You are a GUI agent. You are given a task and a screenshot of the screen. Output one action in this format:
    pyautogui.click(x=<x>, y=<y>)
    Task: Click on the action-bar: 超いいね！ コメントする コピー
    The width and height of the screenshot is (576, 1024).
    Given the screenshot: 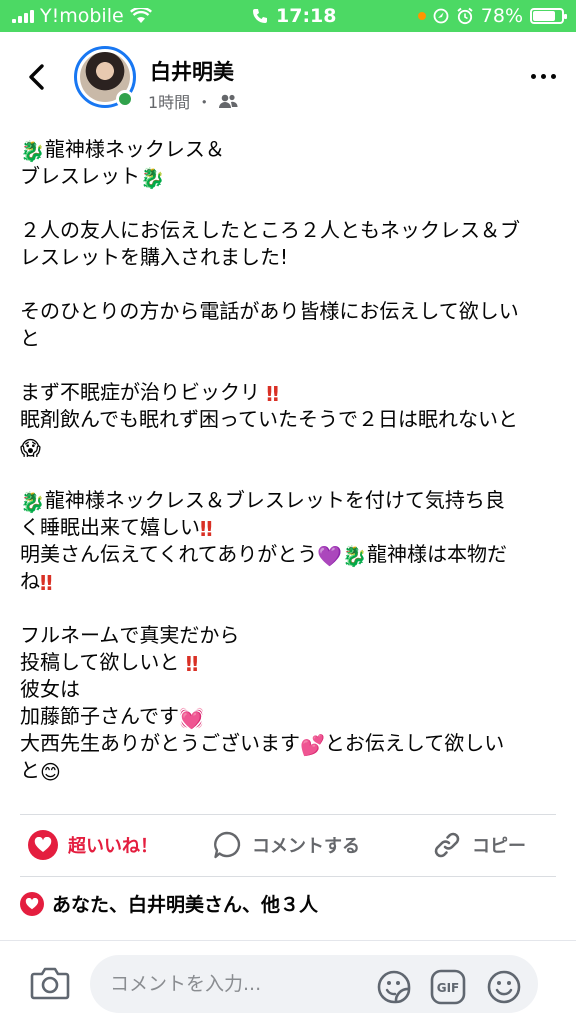 What is the action you would take?
    pyautogui.click(x=288, y=845)
    